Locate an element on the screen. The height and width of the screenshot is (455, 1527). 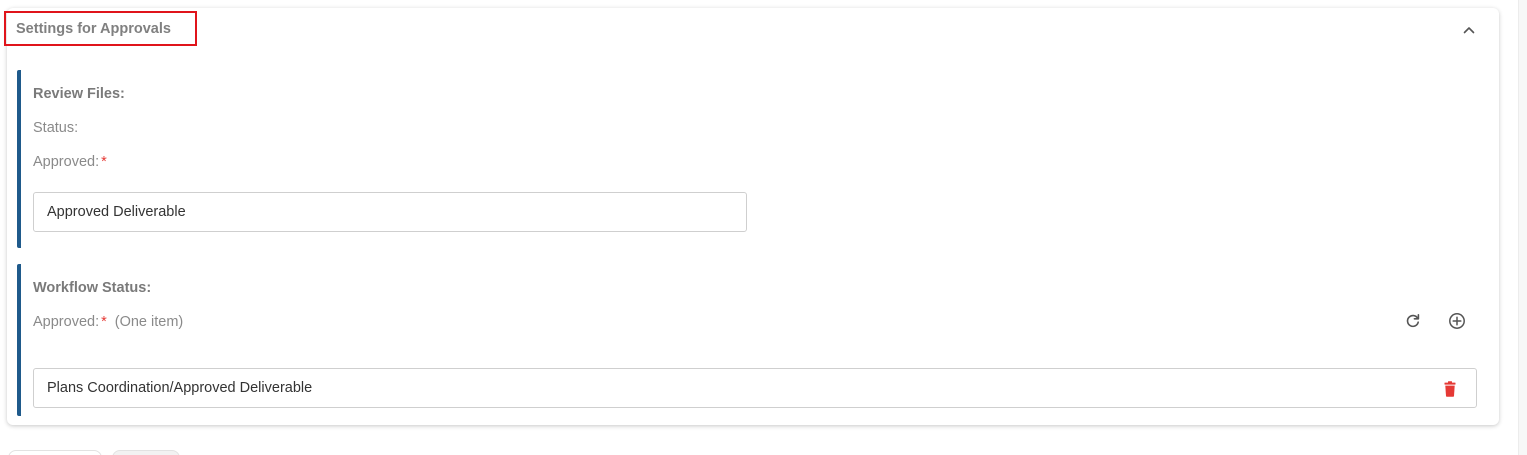
add-circle-icon is located at coordinates (1457, 321).